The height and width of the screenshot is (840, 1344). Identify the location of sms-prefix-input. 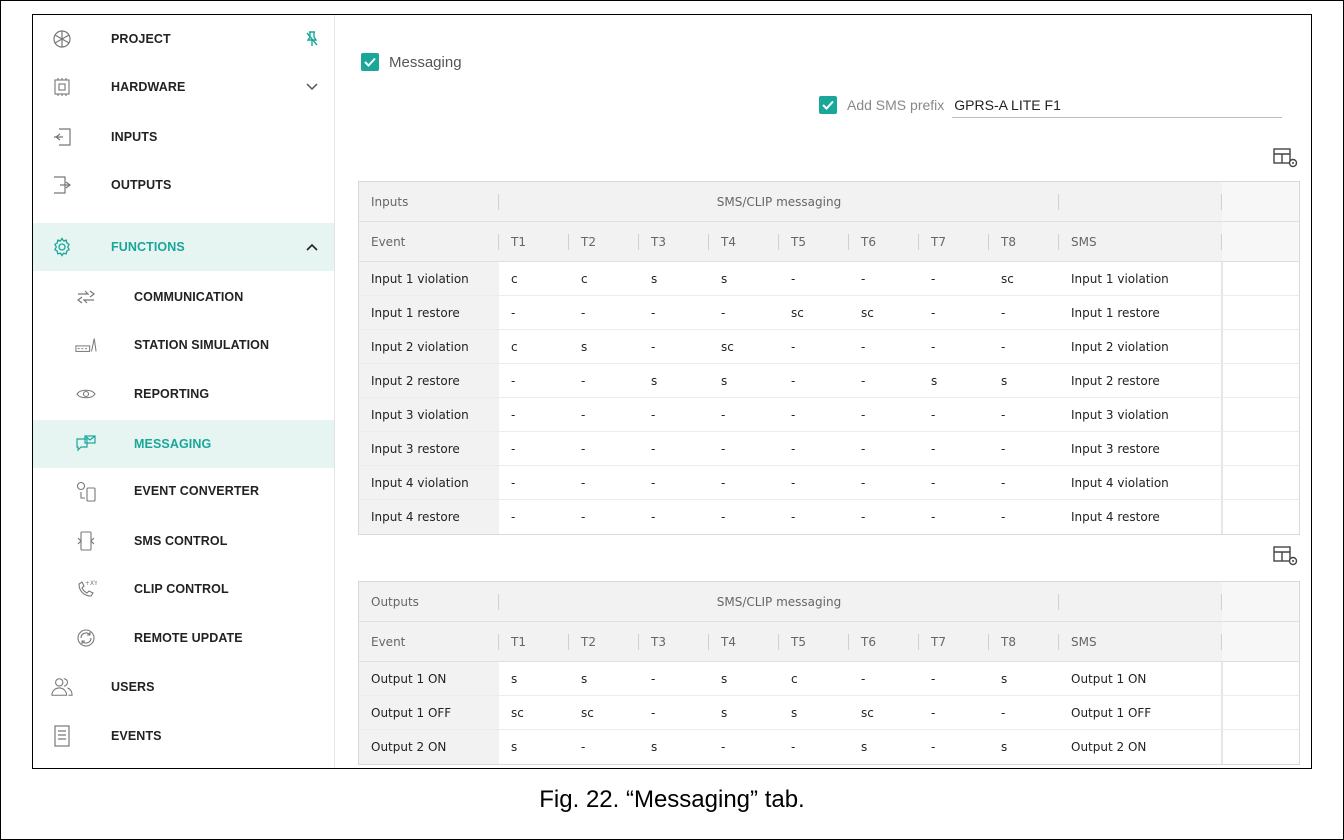
(1117, 105).